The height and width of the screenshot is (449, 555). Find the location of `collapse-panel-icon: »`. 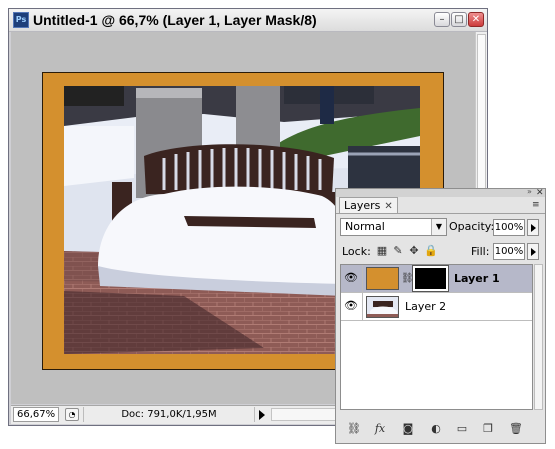

collapse-panel-icon: » is located at coordinates (529, 191).